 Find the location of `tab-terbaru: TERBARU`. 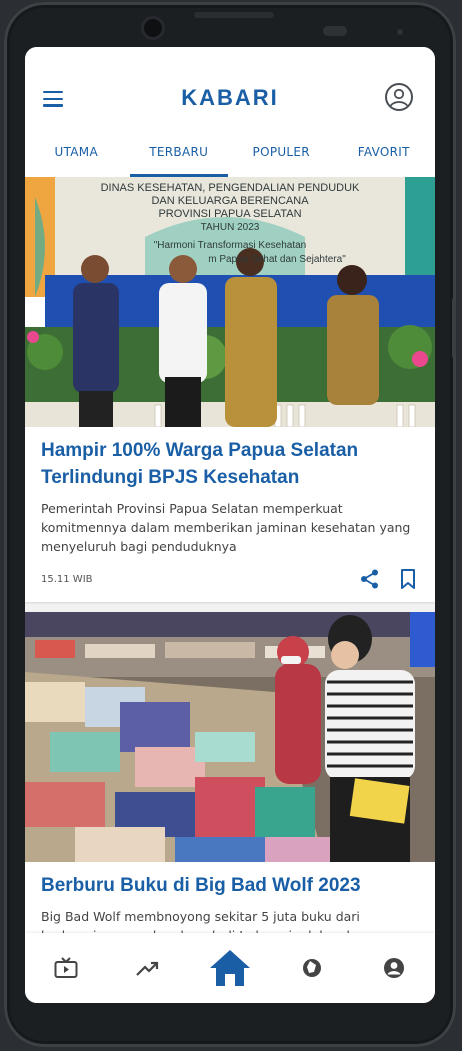

tab-terbaru: TERBARU is located at coordinates (179, 156).